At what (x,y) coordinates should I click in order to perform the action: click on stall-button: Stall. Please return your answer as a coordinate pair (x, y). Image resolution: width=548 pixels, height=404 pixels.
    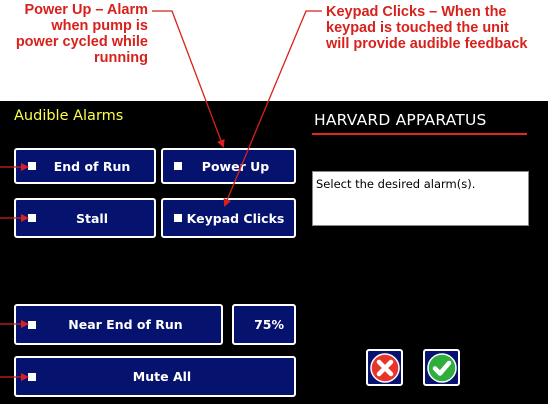
    Looking at the image, I should click on (85, 218).